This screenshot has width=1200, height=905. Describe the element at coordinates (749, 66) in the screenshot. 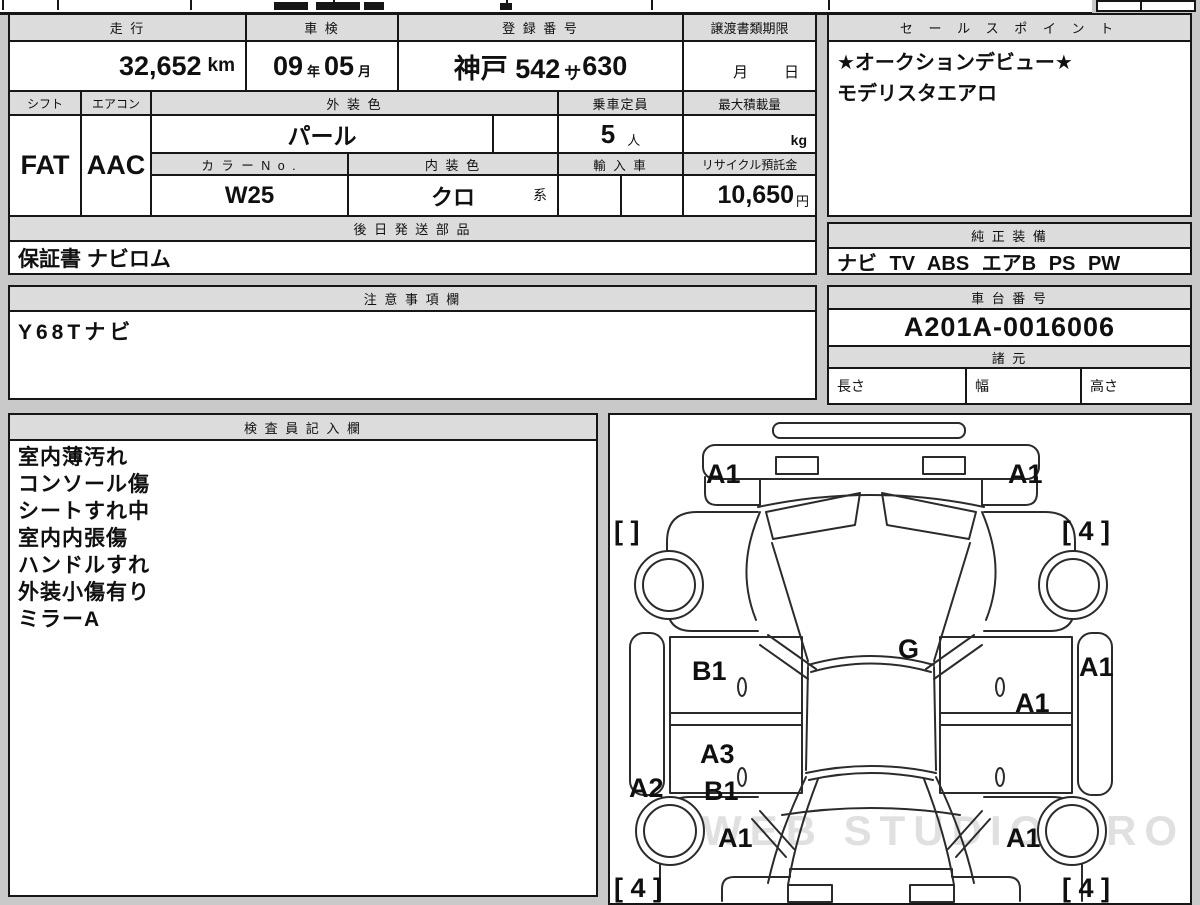

I see `transfer-deadline-value: 月 日` at that location.